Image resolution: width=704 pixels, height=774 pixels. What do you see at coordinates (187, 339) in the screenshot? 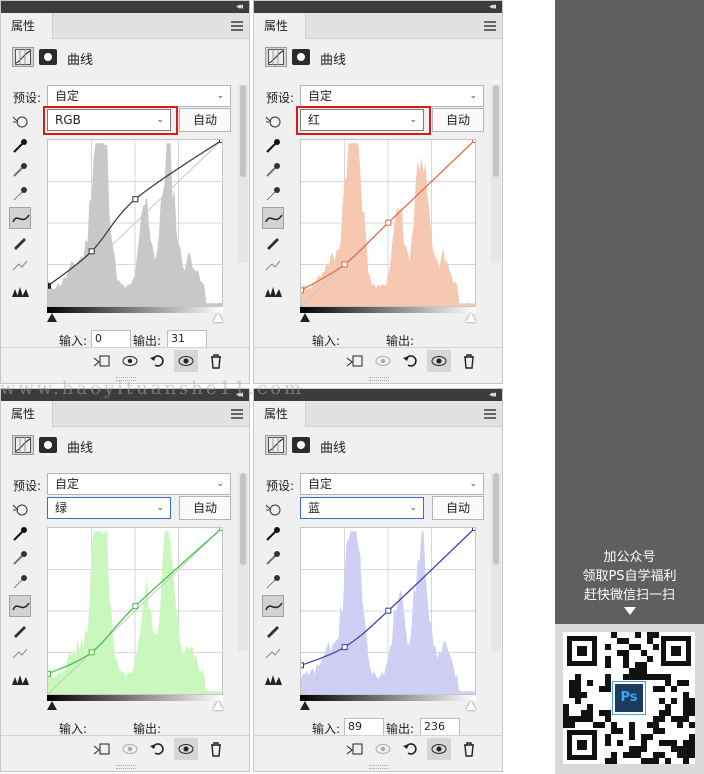
I see `output-value-field: 31` at bounding box center [187, 339].